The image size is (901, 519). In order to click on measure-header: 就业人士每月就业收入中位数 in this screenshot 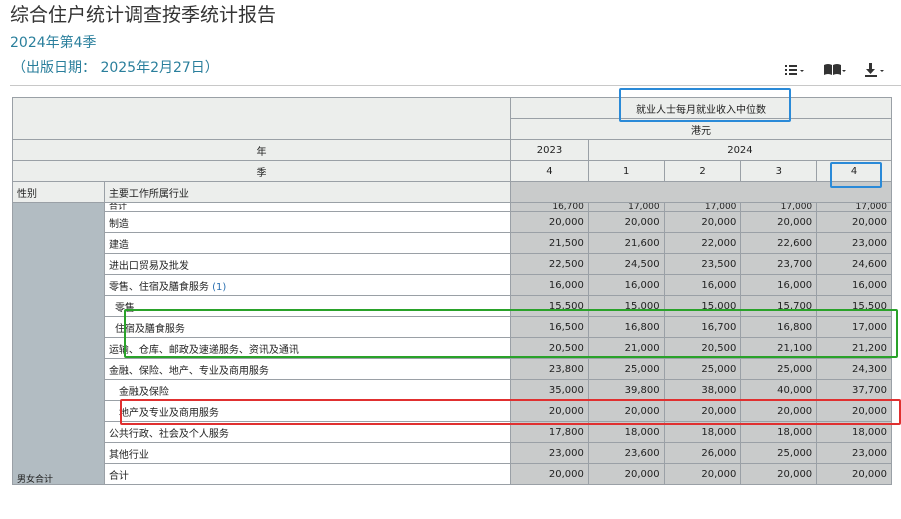, I will do `click(701, 108)`.